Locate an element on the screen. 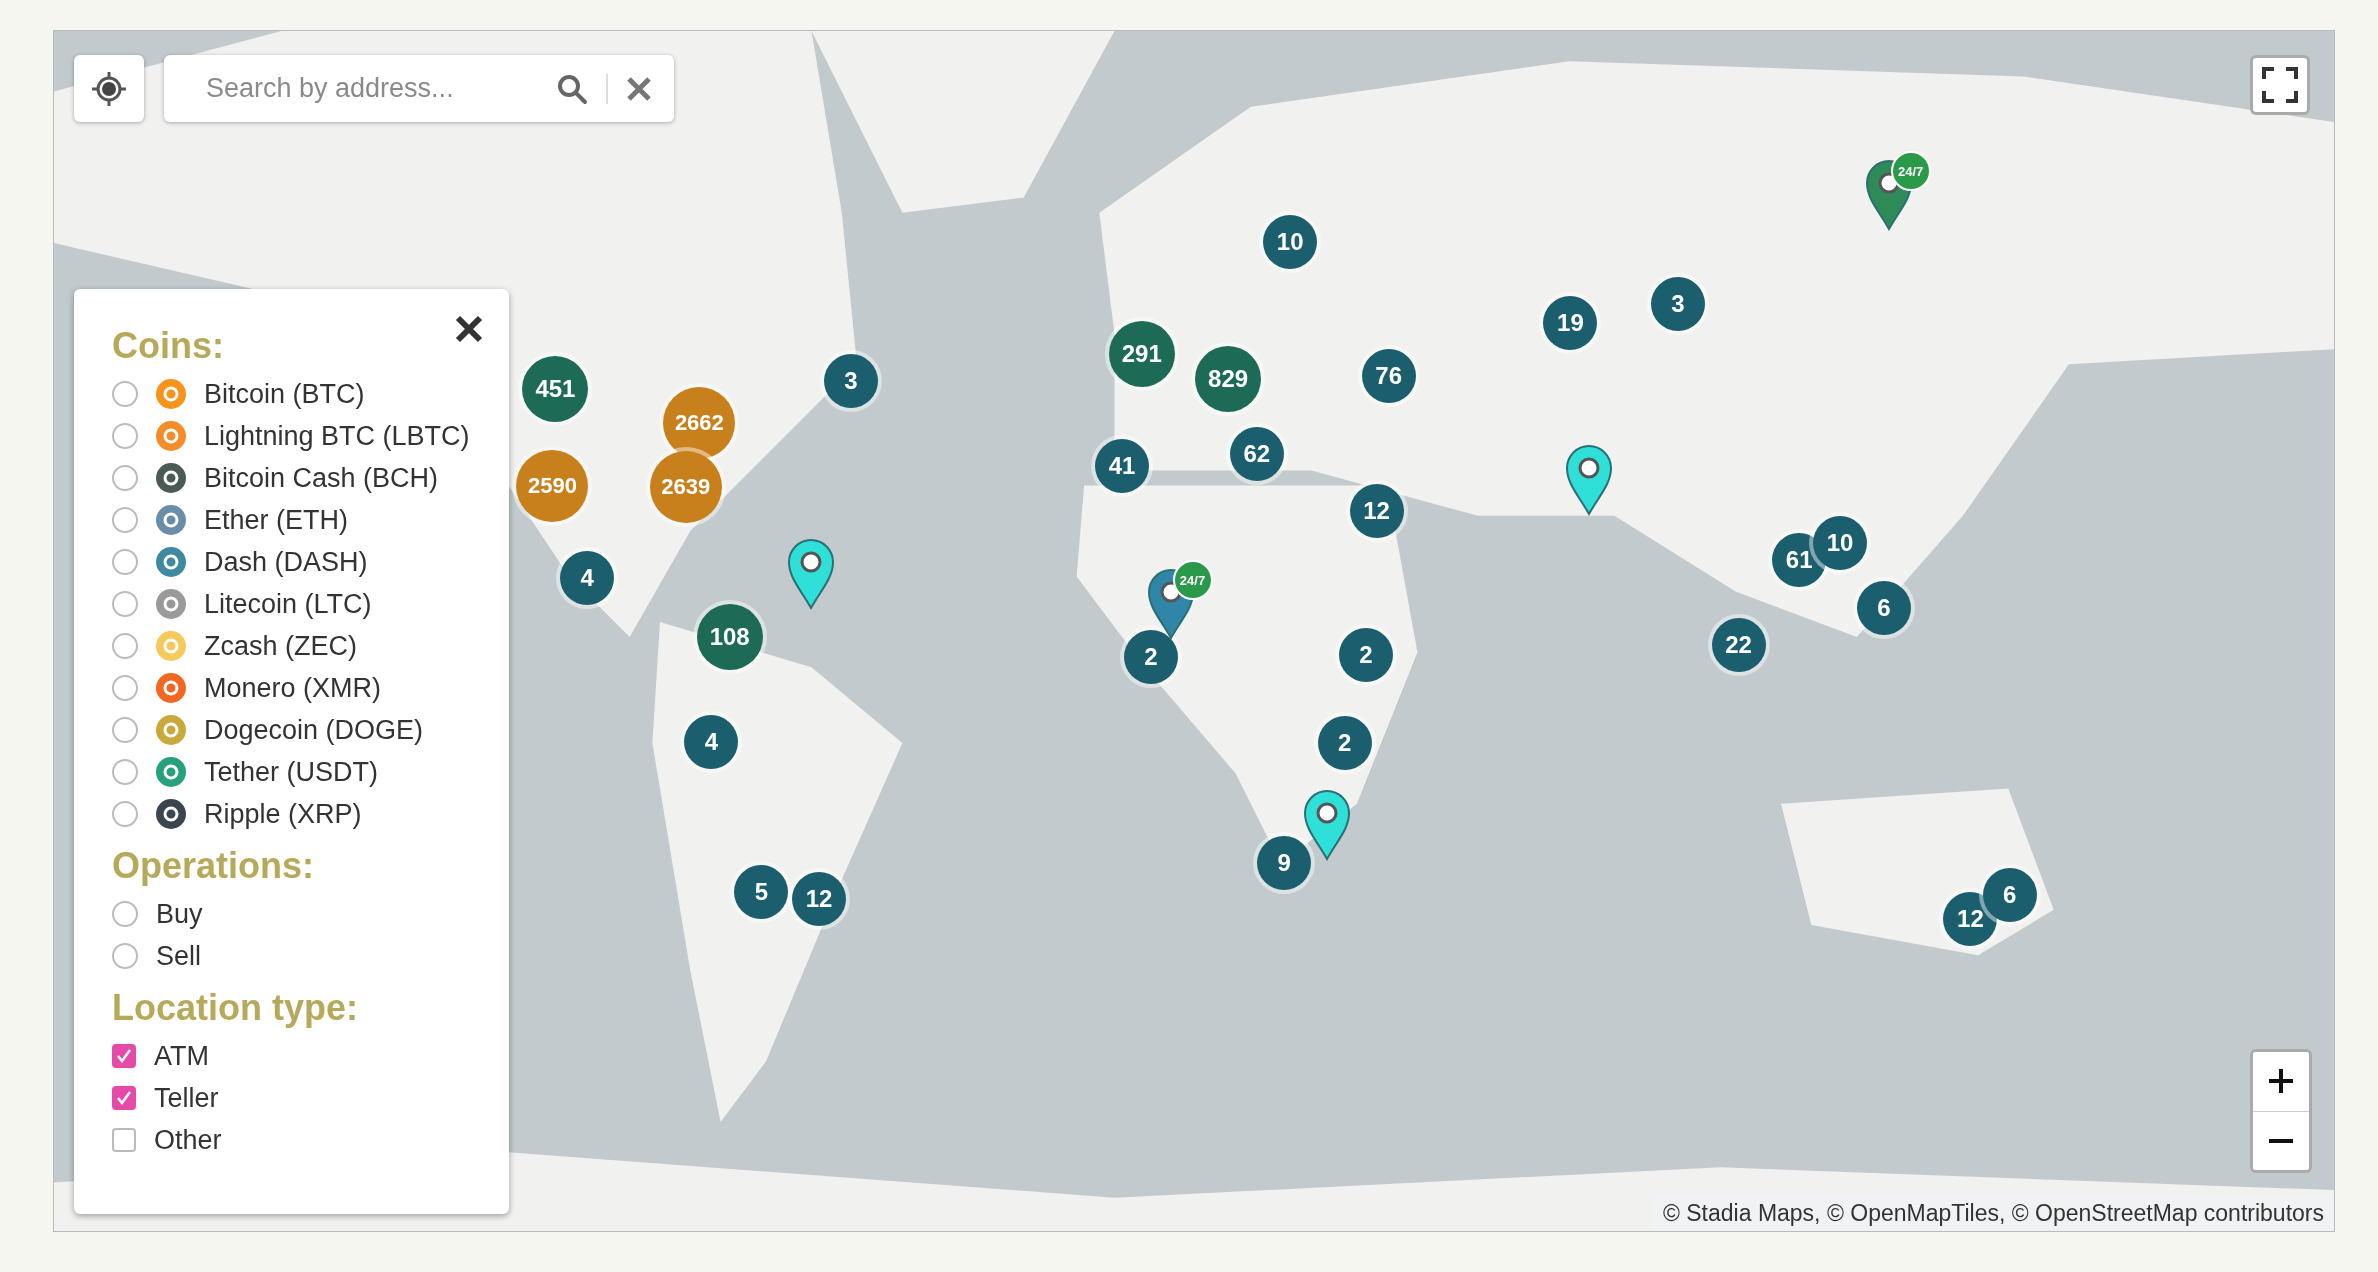 The height and width of the screenshot is (1272, 2378). option-label: Lightning BTC (LBTC) is located at coordinates (337, 436).